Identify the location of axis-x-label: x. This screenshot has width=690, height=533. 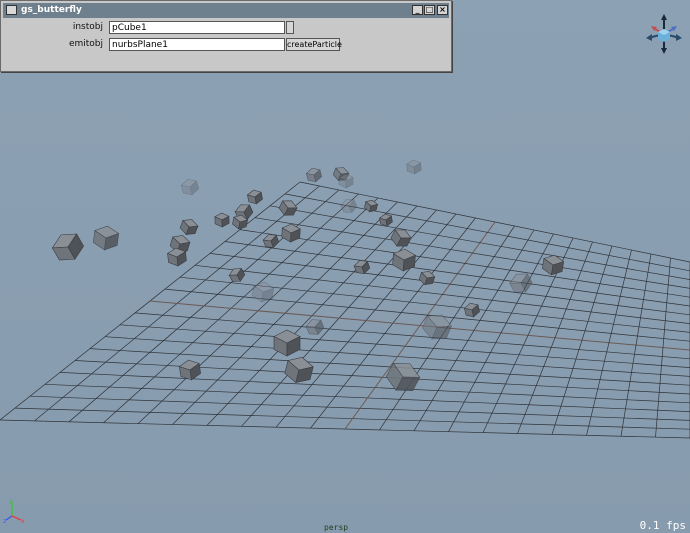
(23, 521).